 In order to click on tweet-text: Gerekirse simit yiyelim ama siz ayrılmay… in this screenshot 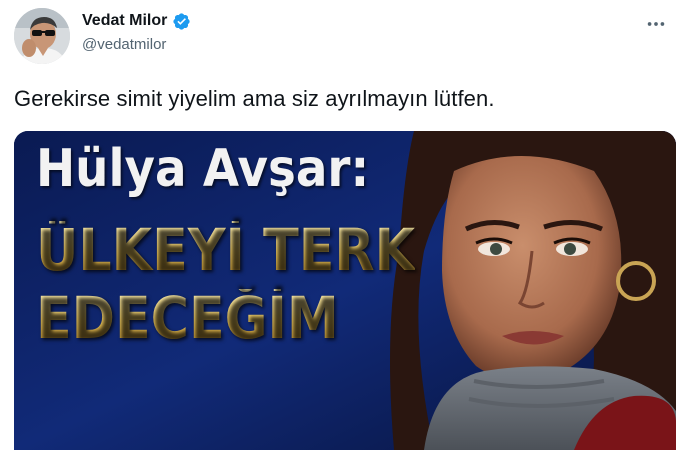, I will do `click(254, 98)`.